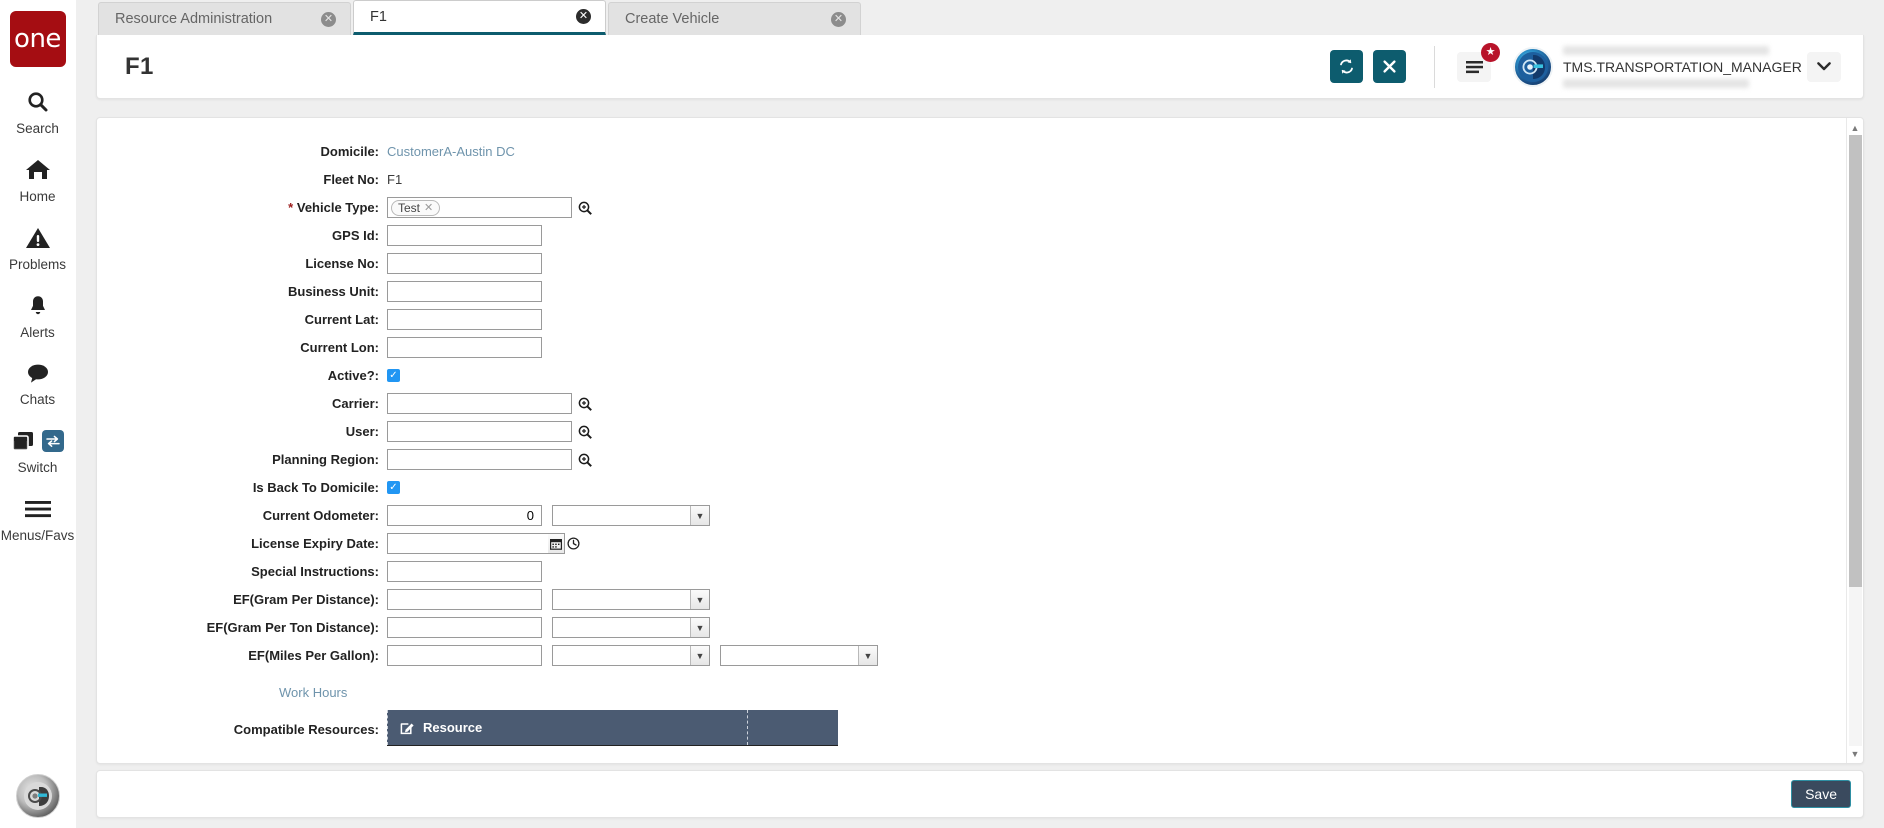  I want to click on active-checkbox: ✓, so click(393, 375).